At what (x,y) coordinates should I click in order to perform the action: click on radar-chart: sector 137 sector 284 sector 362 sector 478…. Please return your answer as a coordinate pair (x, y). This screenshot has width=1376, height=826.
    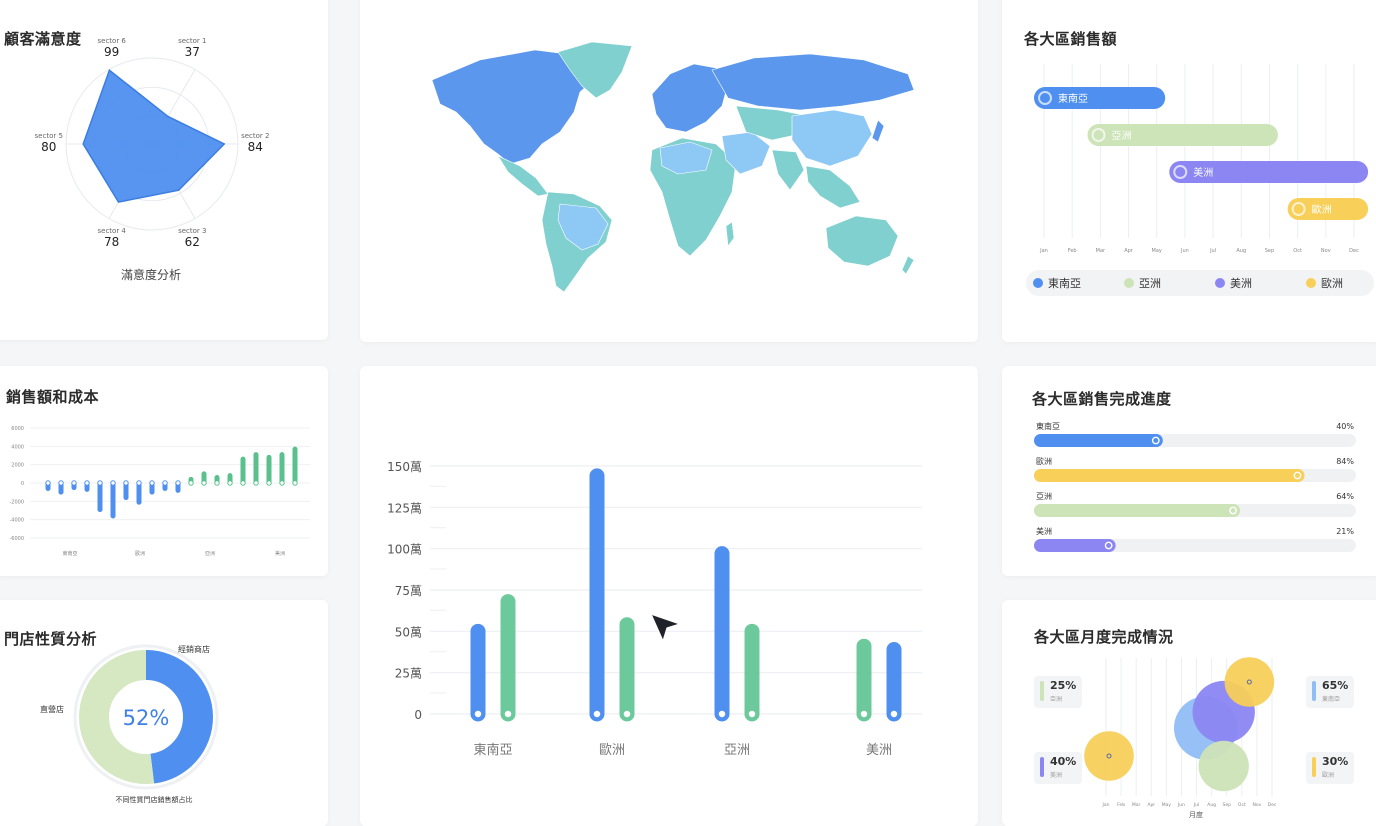
    Looking at the image, I should click on (152, 143).